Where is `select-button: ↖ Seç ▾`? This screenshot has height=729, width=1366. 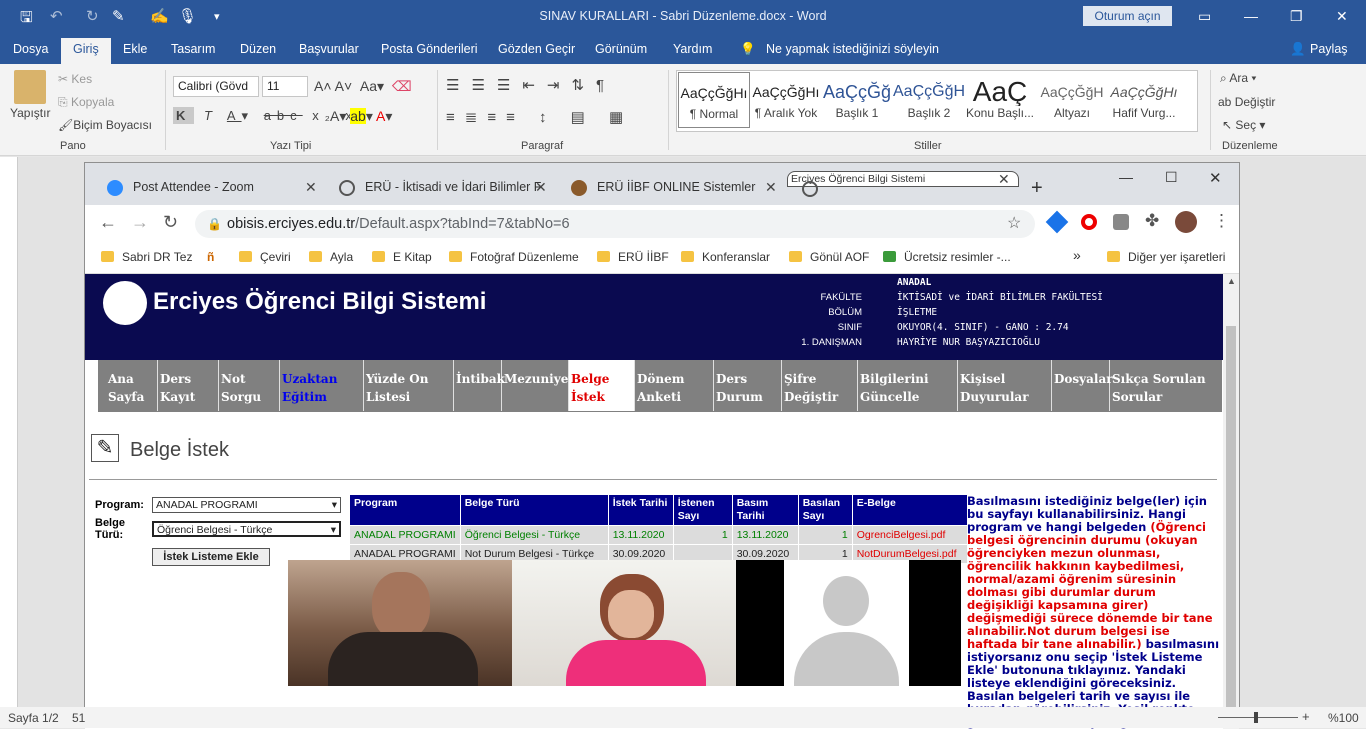 select-button: ↖ Seç ▾ is located at coordinates (1243, 125).